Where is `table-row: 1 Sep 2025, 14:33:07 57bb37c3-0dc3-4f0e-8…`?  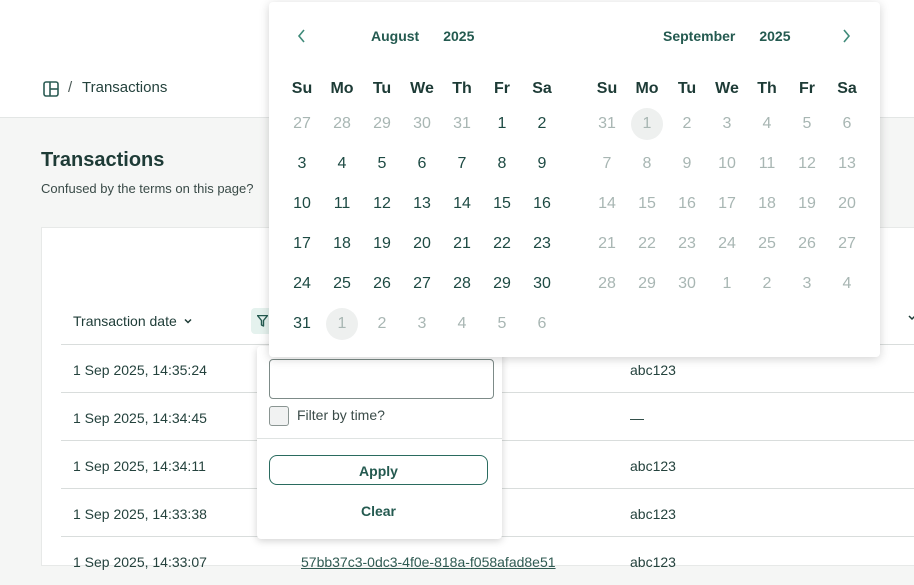
table-row: 1 Sep 2025, 14:33:07 57bb37c3-0dc3-4f0e-8… is located at coordinates (487, 560).